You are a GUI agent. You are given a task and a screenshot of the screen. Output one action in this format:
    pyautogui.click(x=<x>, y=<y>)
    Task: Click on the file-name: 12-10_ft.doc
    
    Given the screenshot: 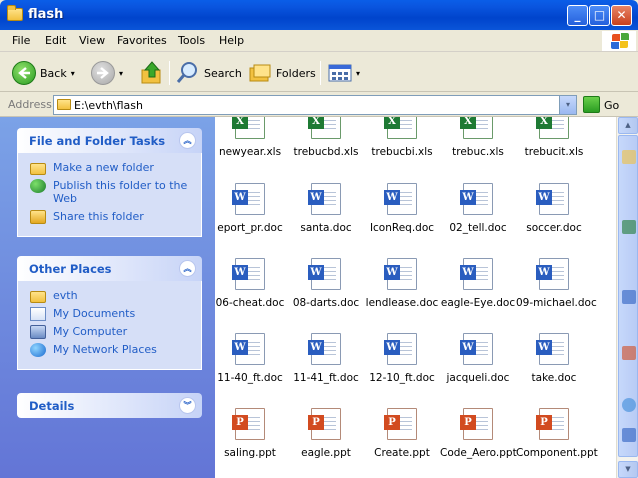 What is the action you would take?
    pyautogui.click(x=402, y=378)
    